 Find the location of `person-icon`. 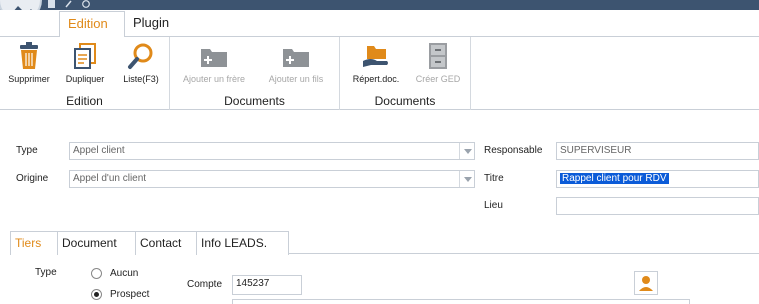

person-icon is located at coordinates (646, 283).